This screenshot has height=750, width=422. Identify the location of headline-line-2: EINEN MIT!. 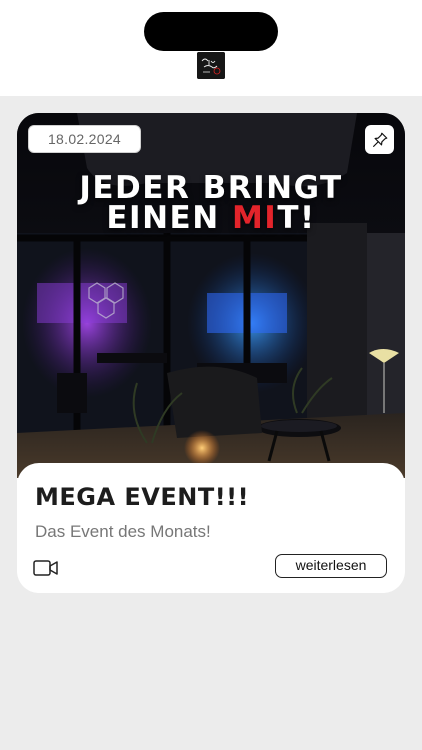
(211, 218).